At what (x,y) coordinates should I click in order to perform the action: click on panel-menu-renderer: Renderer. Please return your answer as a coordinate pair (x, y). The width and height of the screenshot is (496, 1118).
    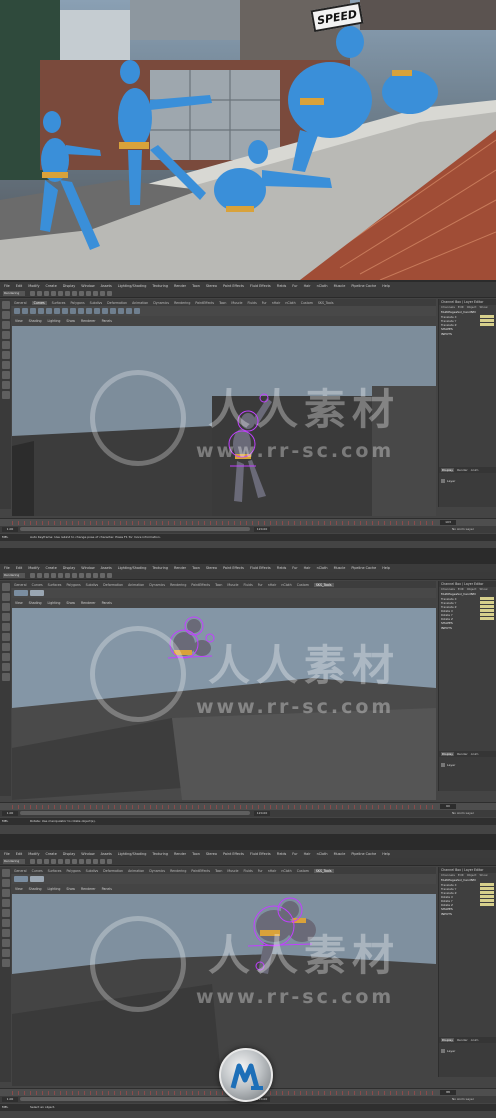
    Looking at the image, I should click on (88, 889).